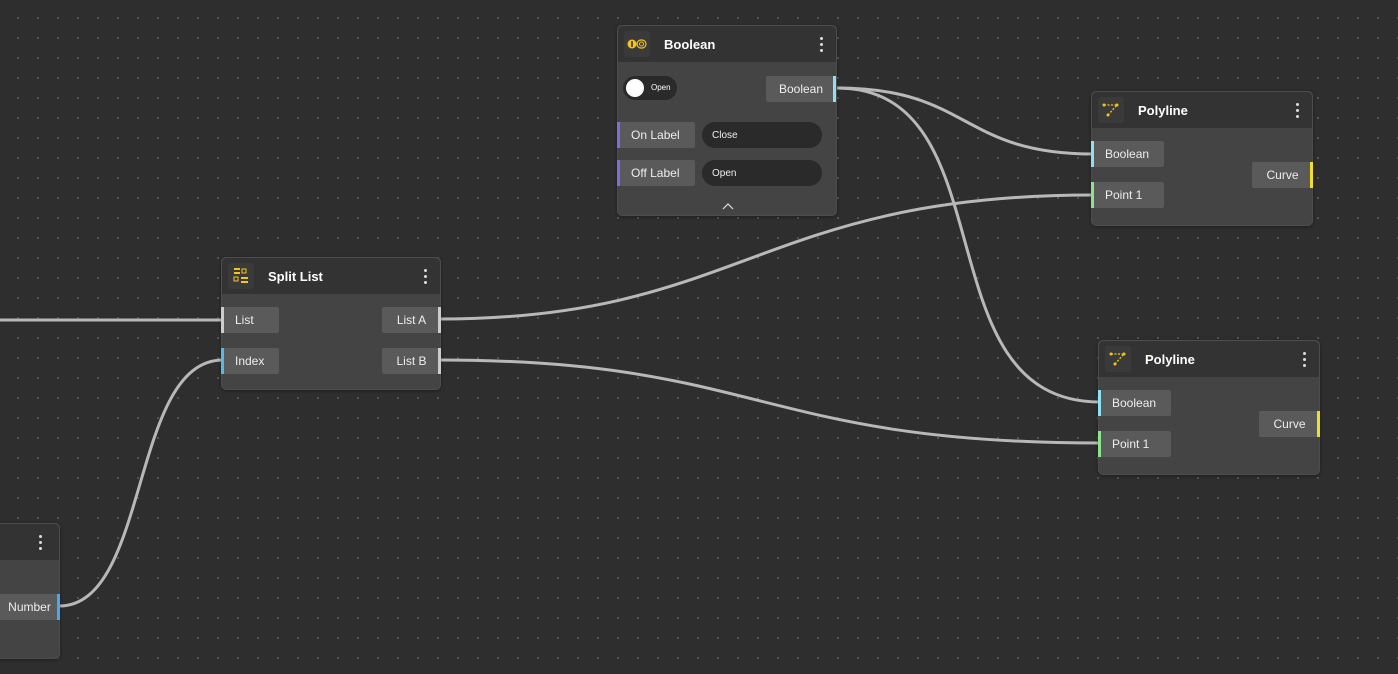 Image resolution: width=1398 pixels, height=674 pixels. I want to click on polyline-bottom-title: Polyline, so click(1170, 359).